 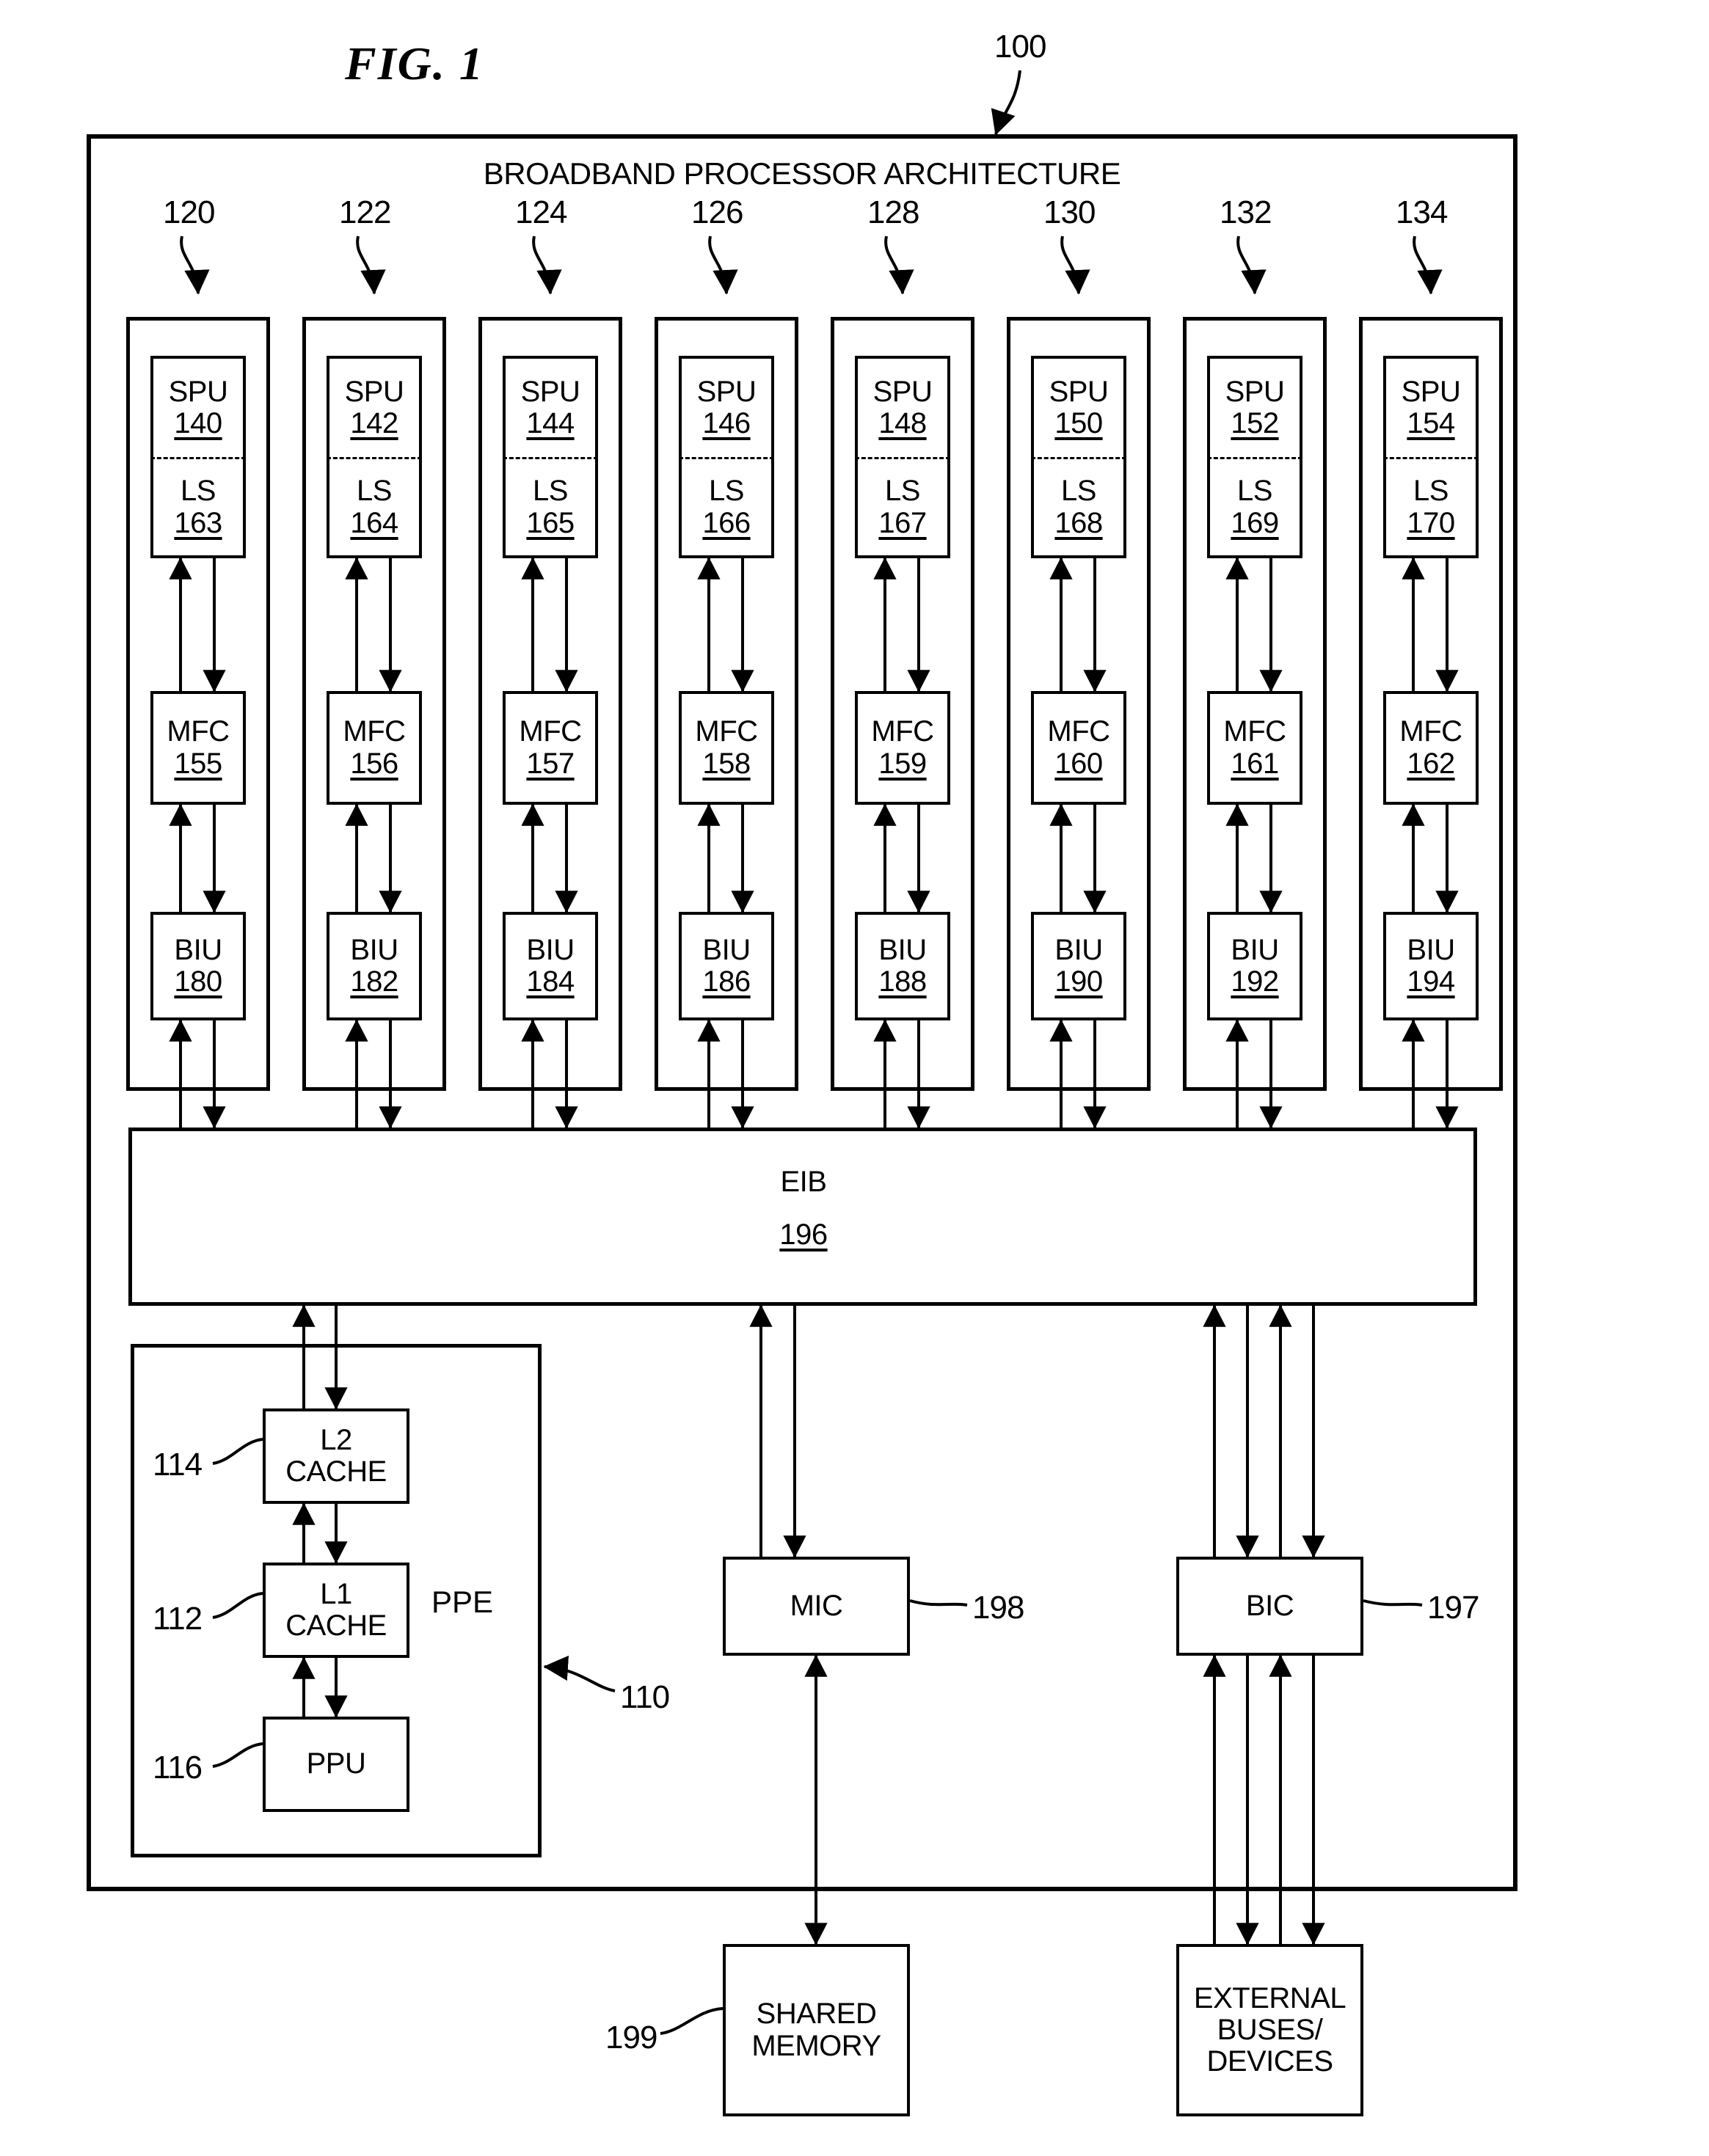 What do you see at coordinates (550, 982) in the screenshot?
I see `biu-number: 184` at bounding box center [550, 982].